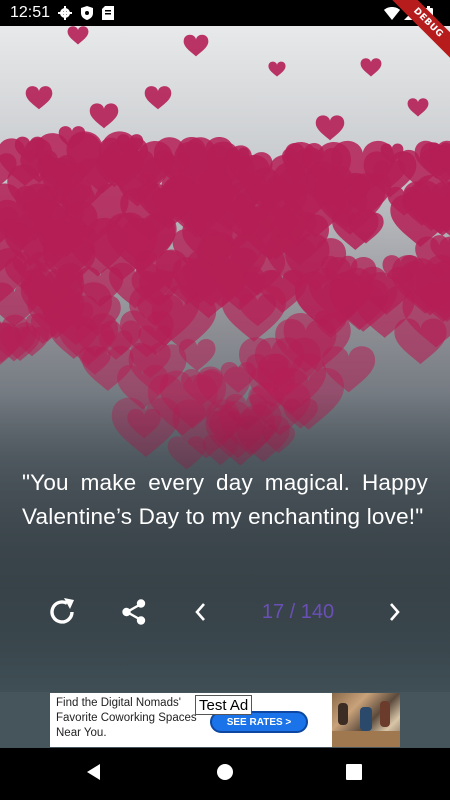  I want to click on recents-square-icon, so click(354, 774).